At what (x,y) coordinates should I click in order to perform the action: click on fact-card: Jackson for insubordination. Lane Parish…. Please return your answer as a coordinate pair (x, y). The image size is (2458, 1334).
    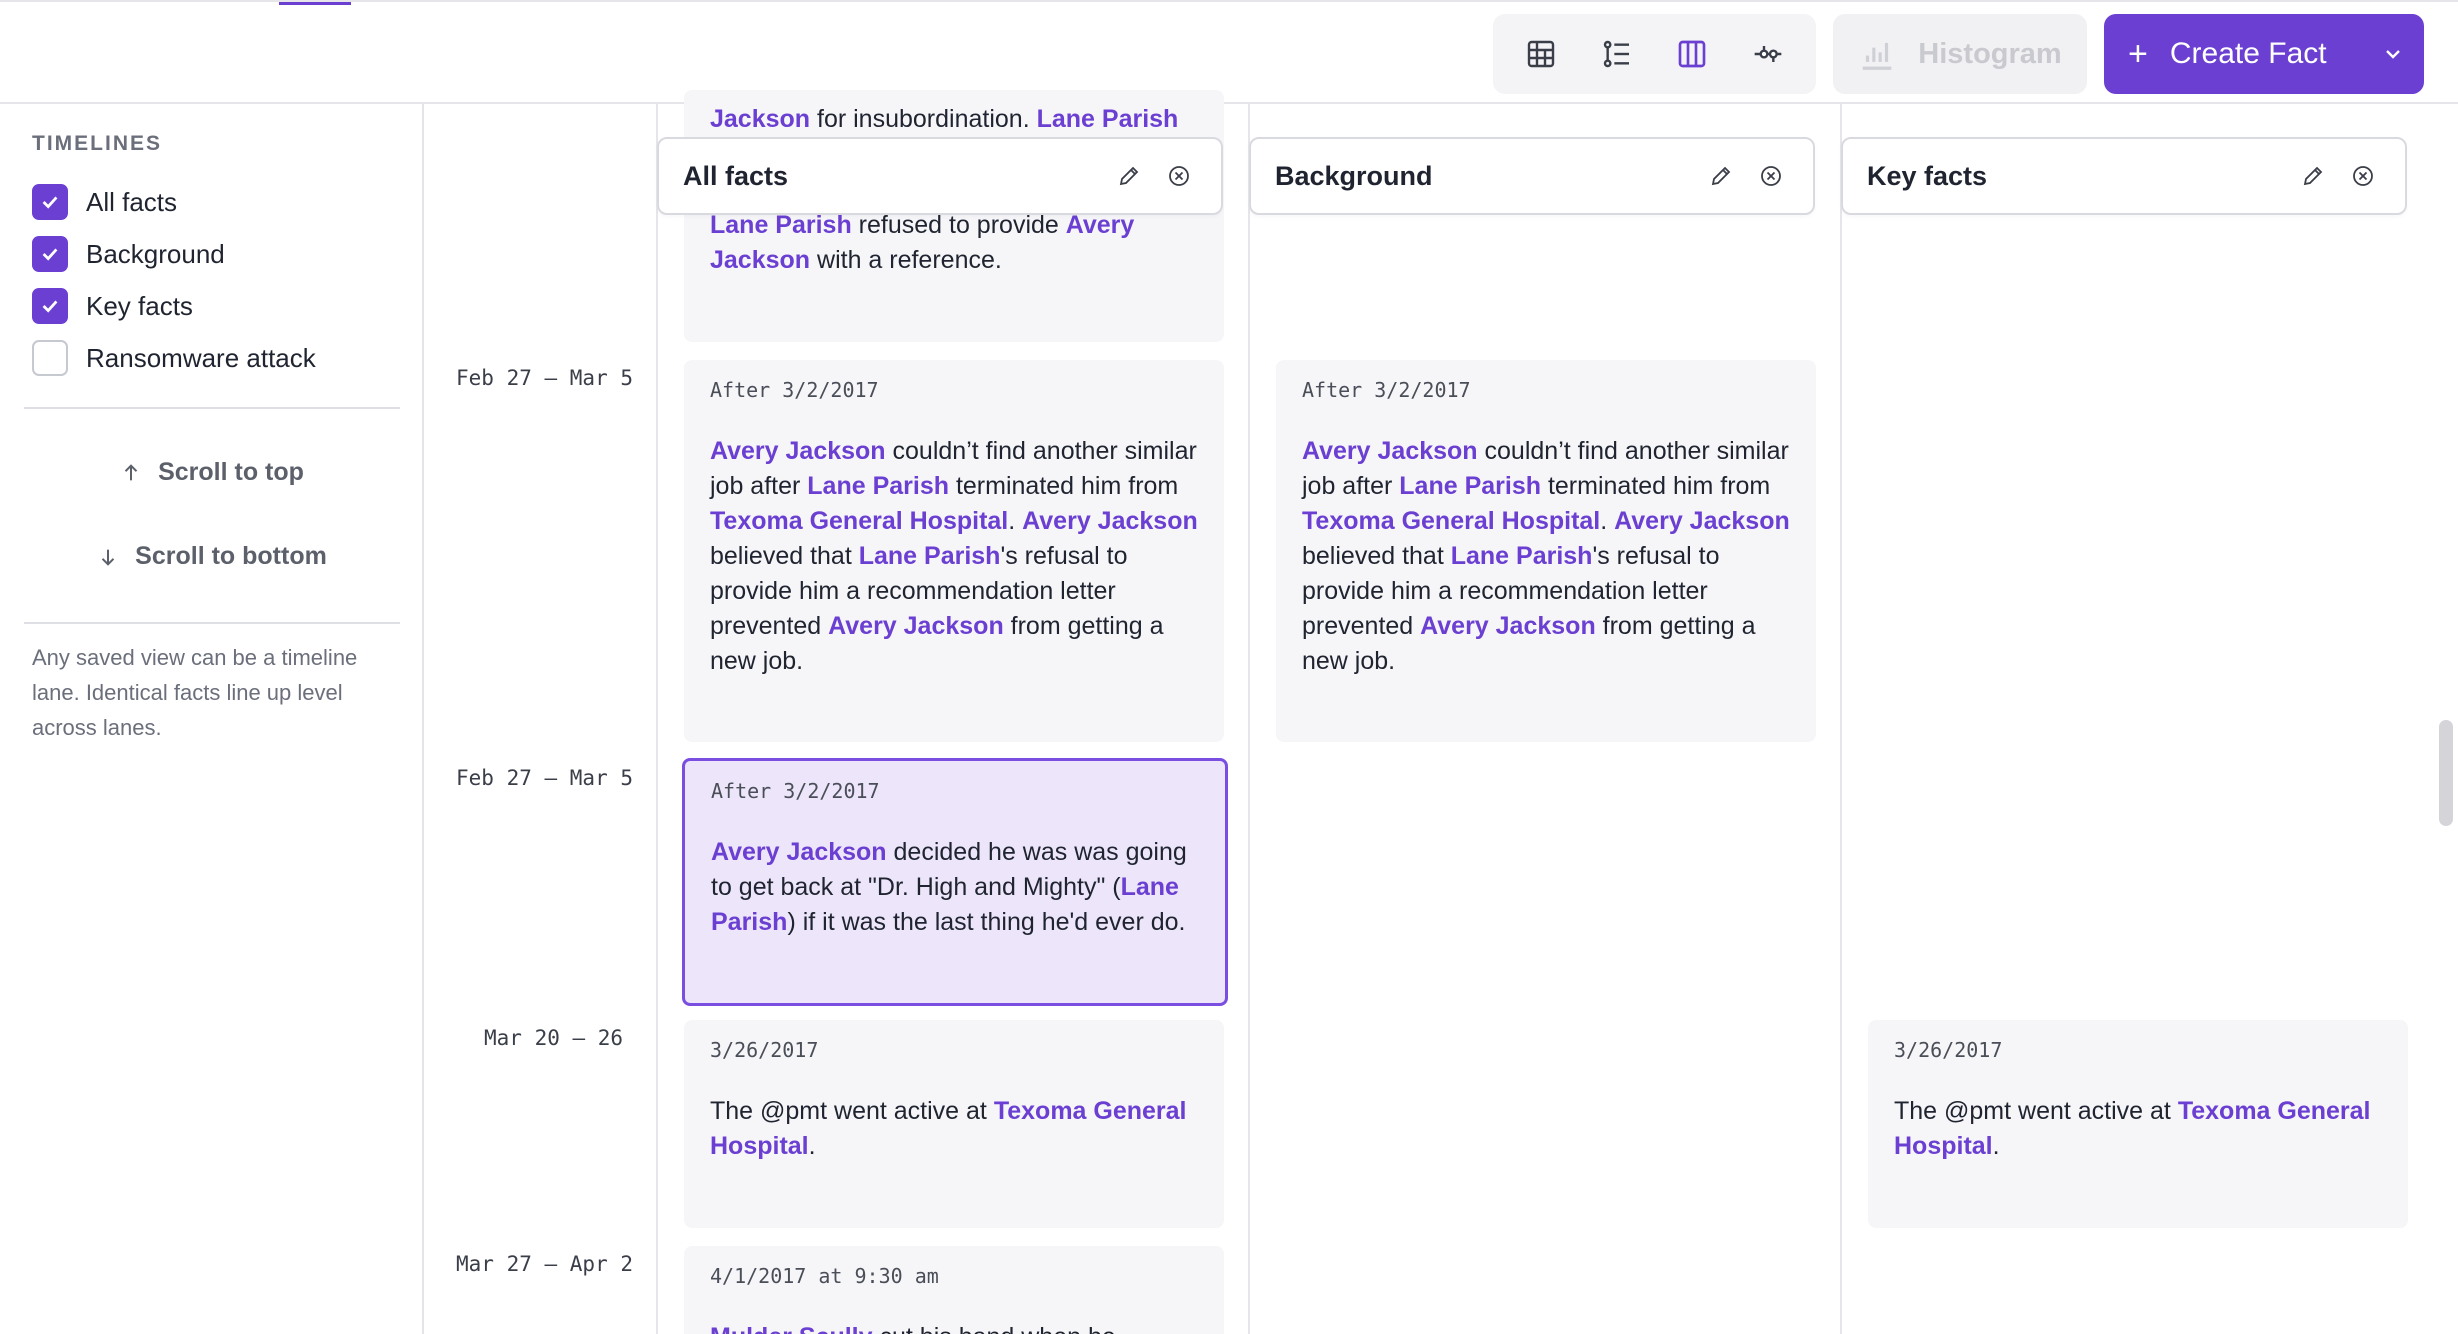
    Looking at the image, I should click on (954, 216).